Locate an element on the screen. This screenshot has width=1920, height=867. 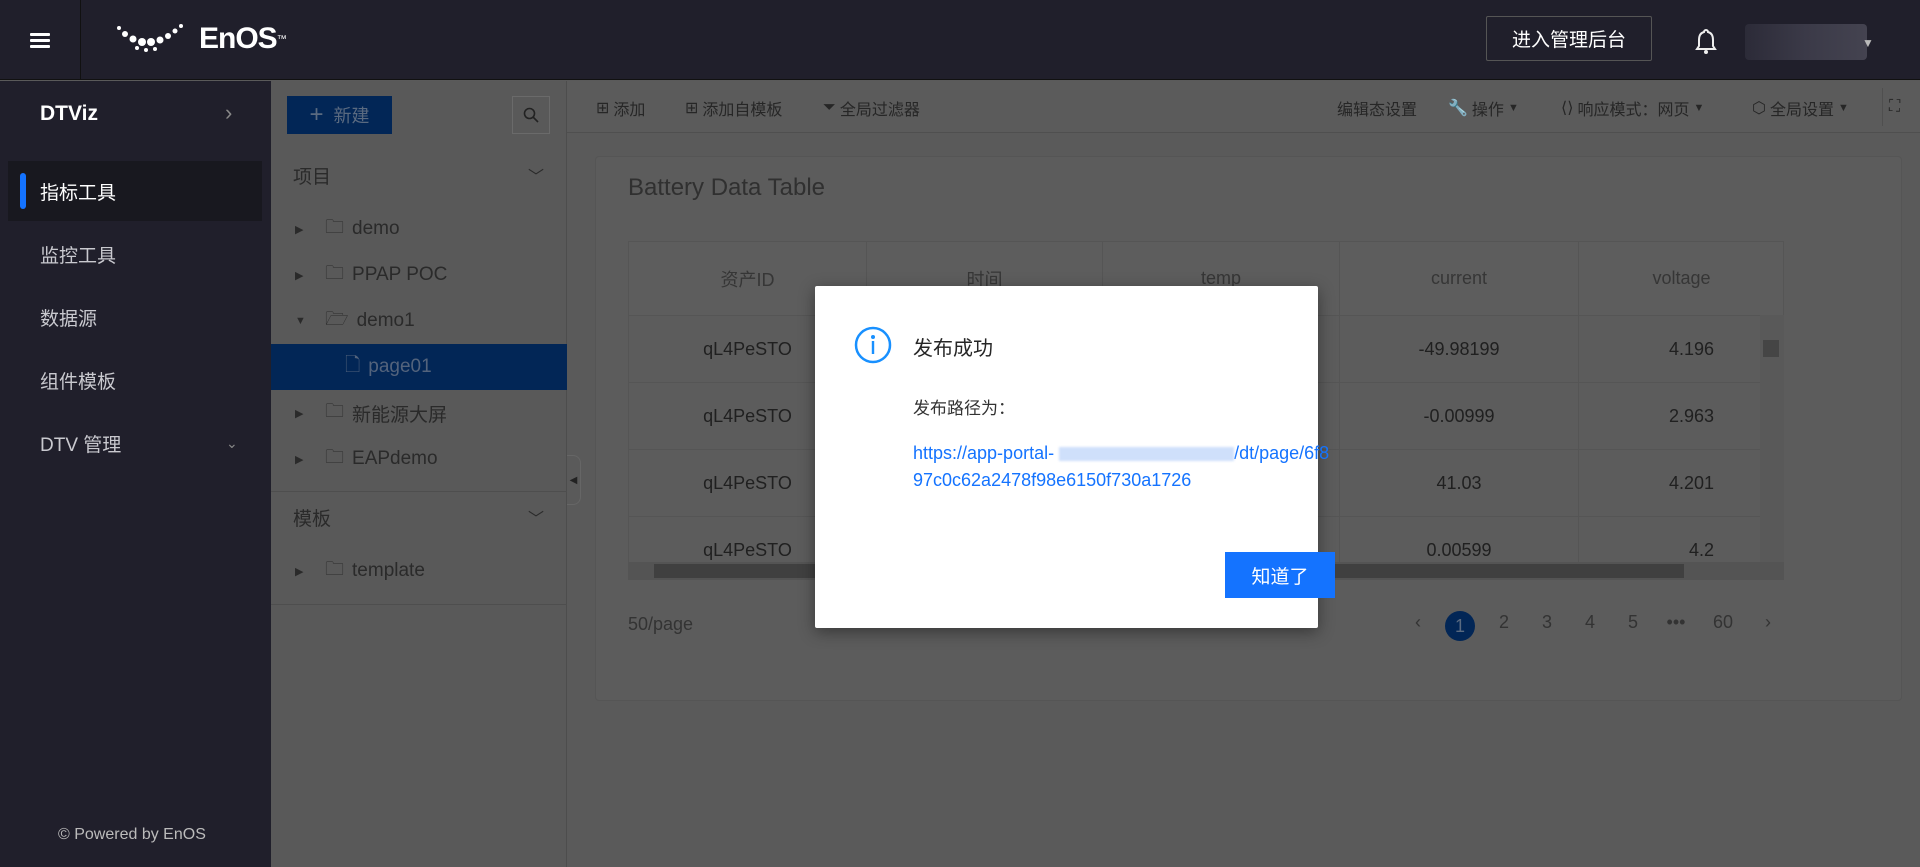
global-settings-dropdown: ⬡ 全局设置 ▼ is located at coordinates (1800, 108).